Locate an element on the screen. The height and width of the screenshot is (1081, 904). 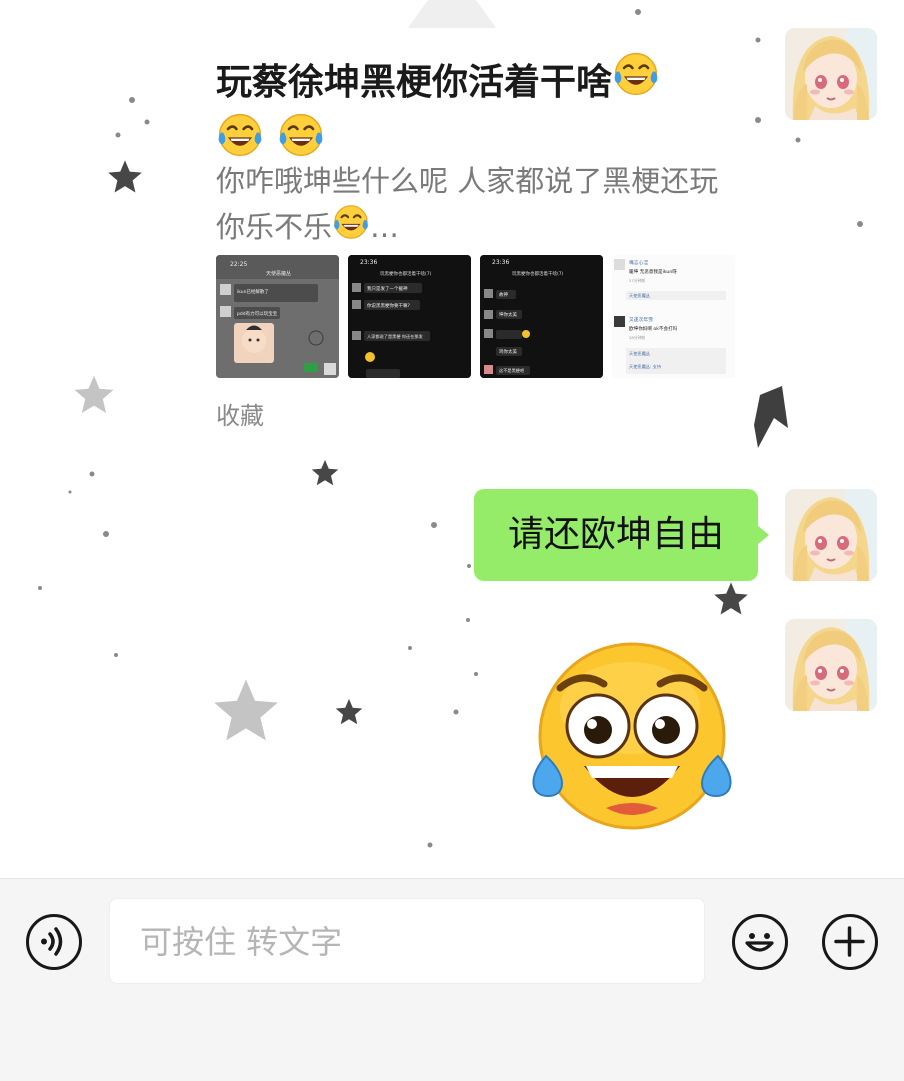
thumb4-comment-2-name: 又逢次年雪 is located at coordinates (641, 319).